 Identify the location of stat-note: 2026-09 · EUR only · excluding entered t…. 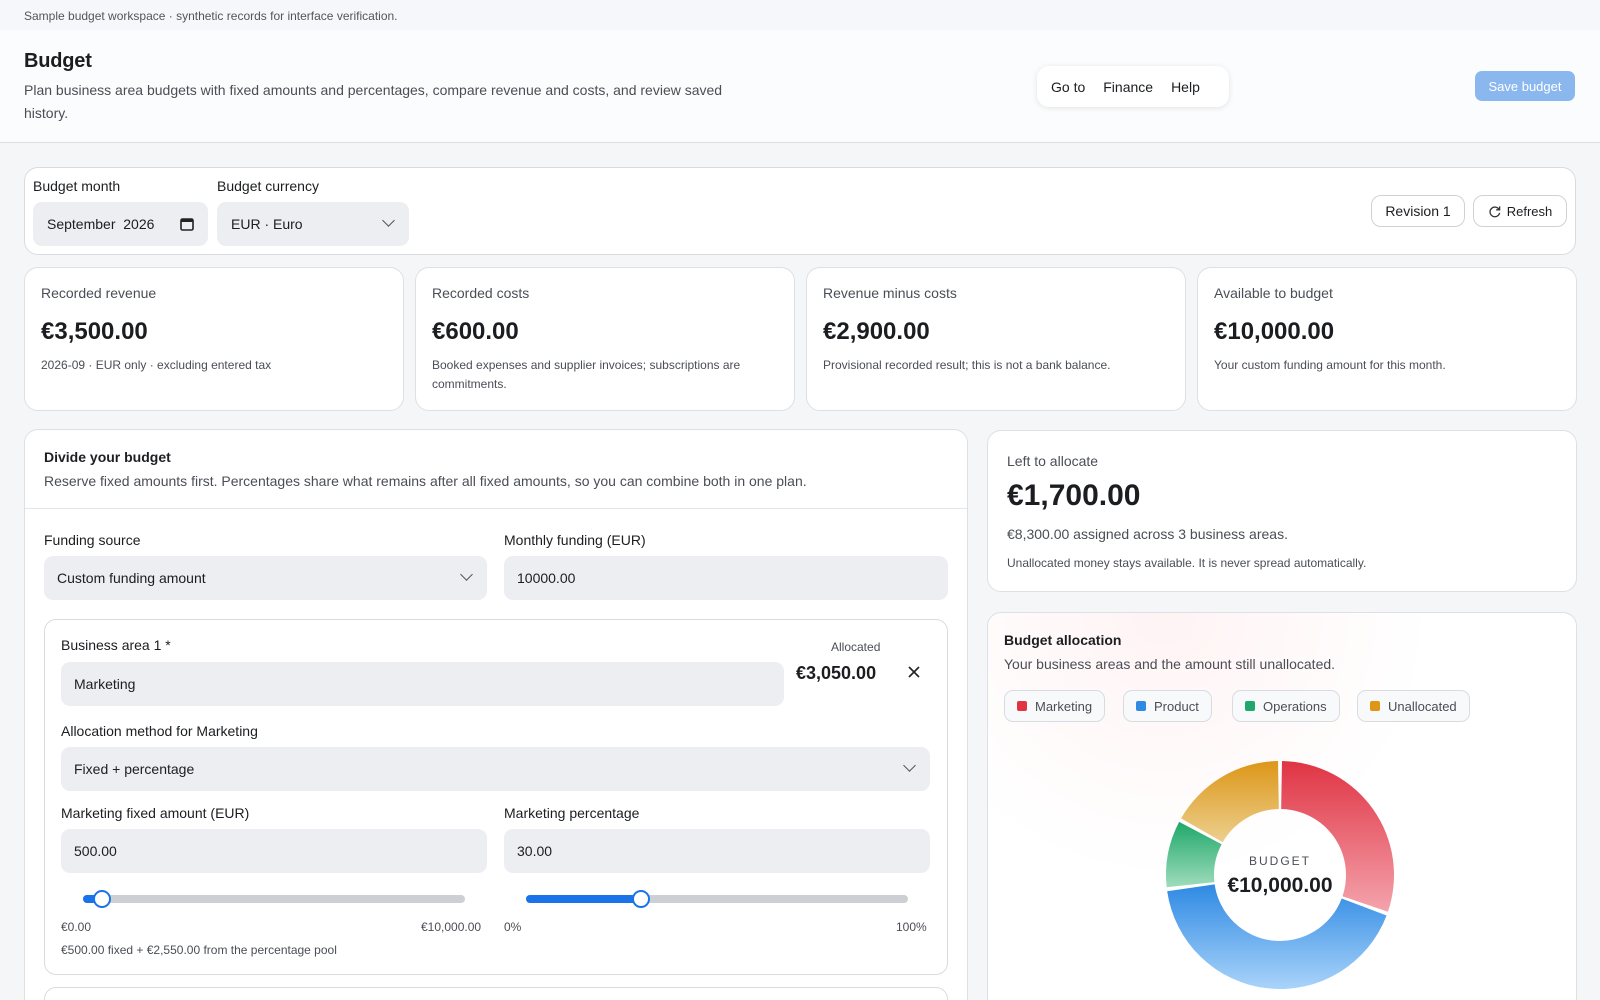
(156, 365).